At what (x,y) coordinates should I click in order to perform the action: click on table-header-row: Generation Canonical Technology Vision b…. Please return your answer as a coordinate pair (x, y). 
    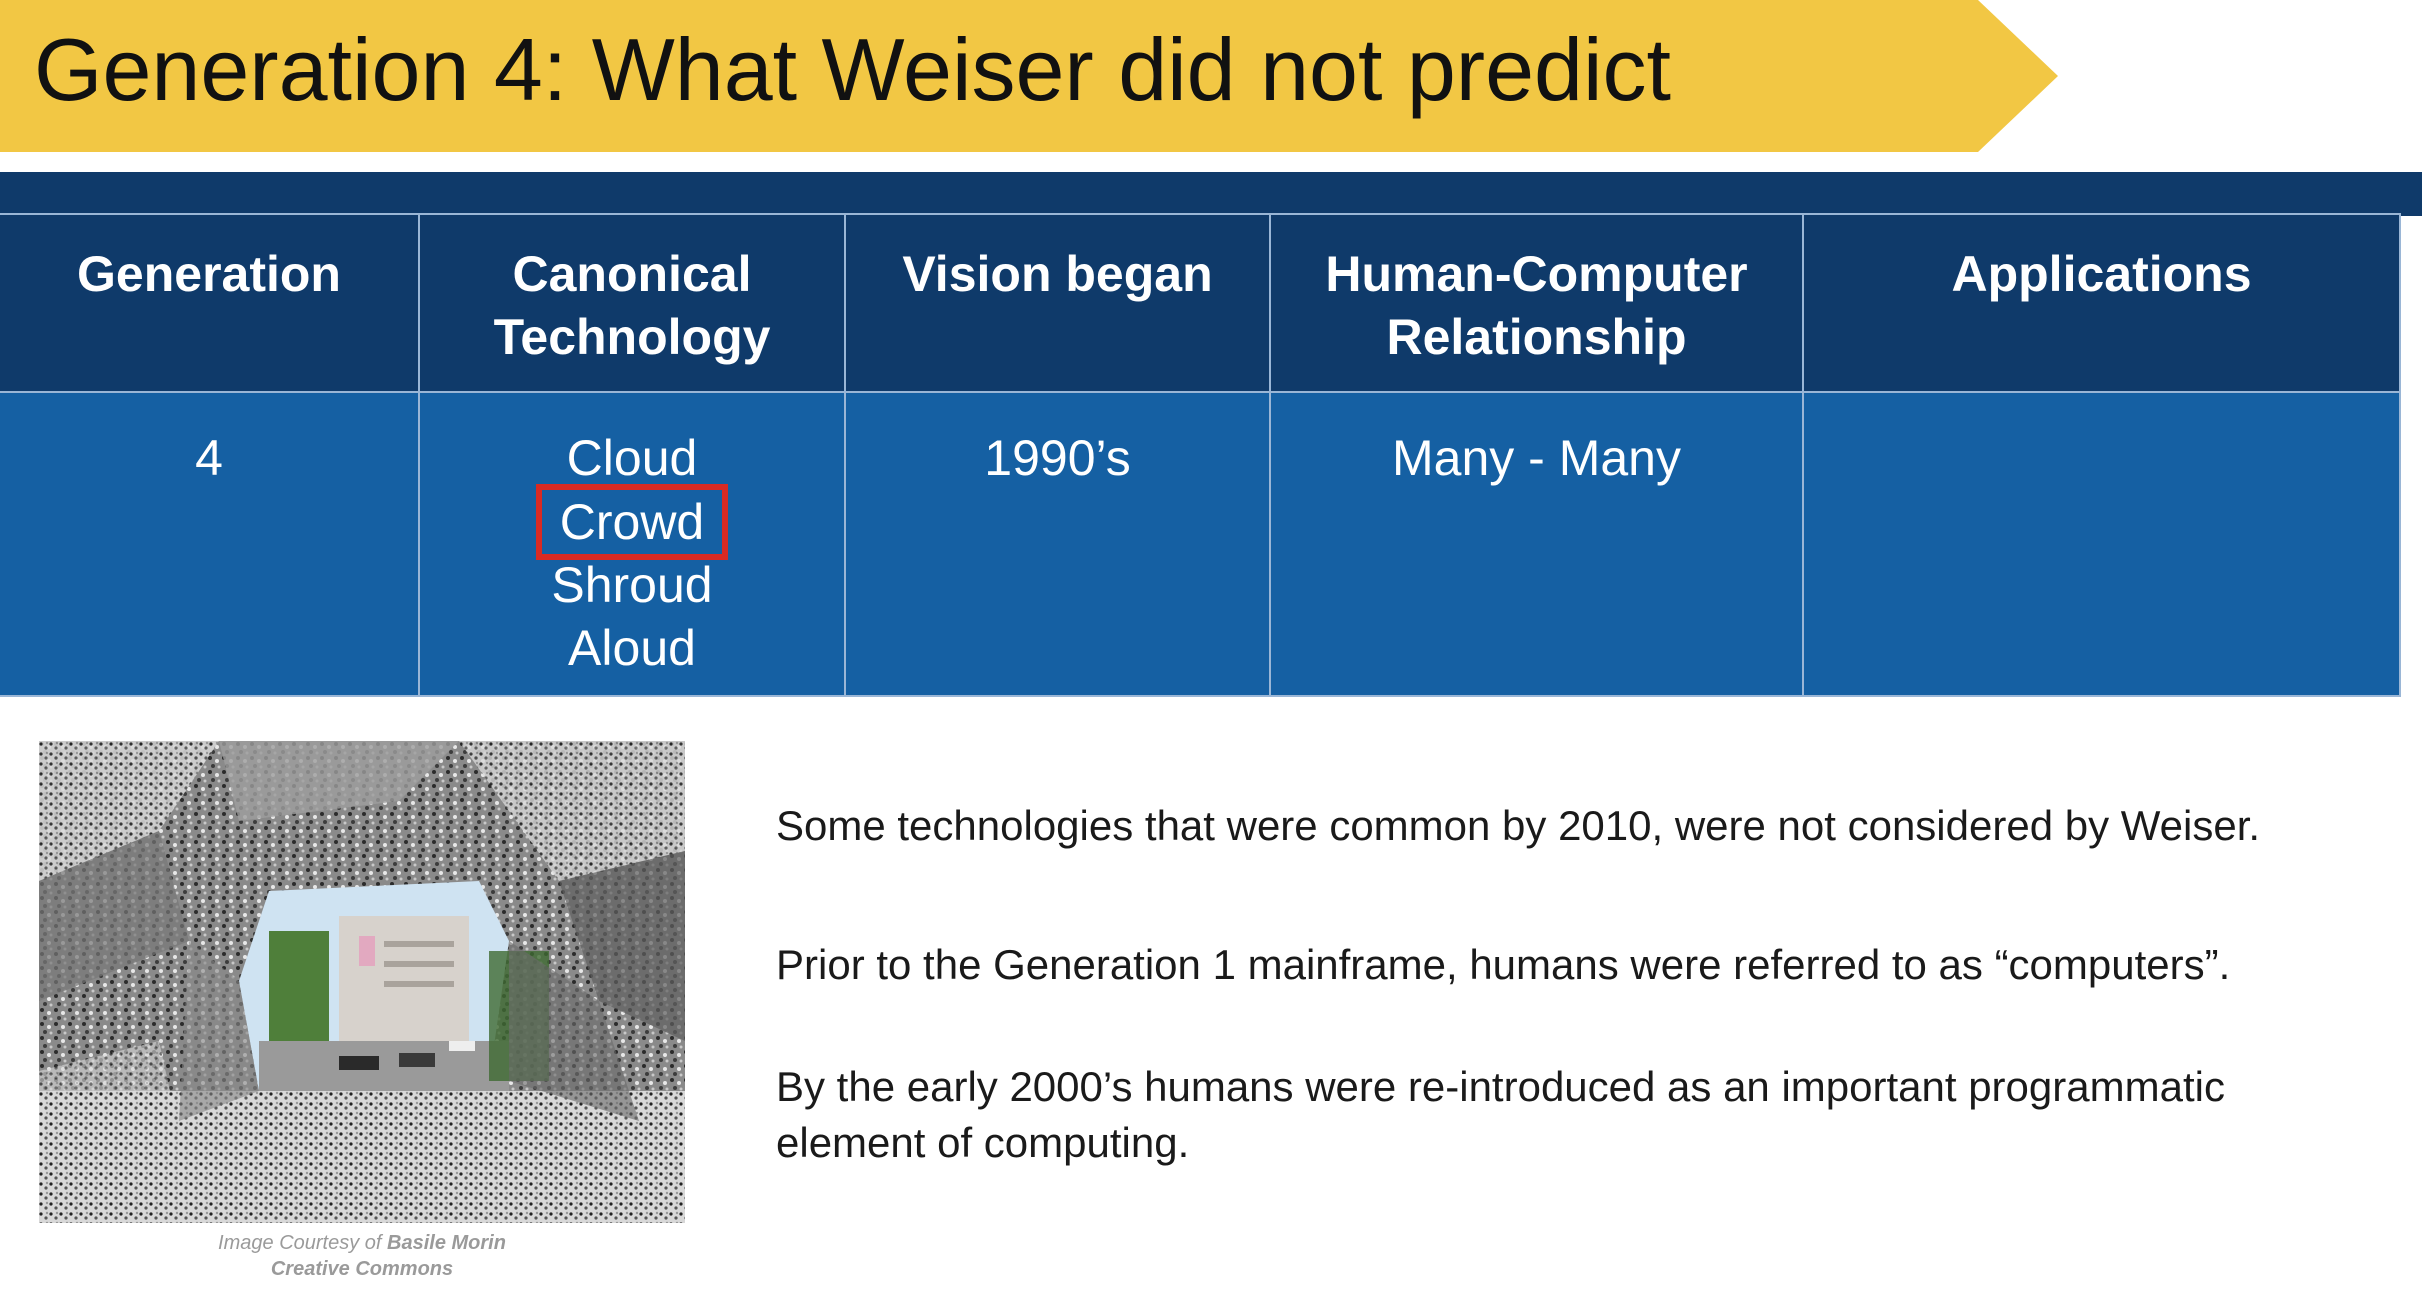
    Looking at the image, I should click on (1200, 303).